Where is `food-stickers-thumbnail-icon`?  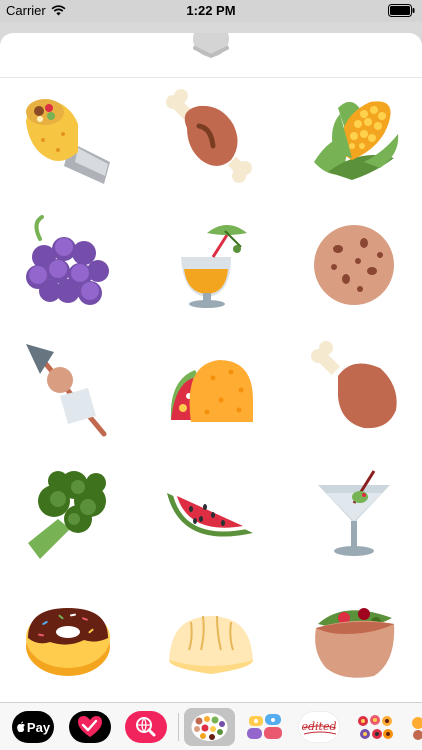
food-stickers-thumbnail-icon is located at coordinates (209, 727).